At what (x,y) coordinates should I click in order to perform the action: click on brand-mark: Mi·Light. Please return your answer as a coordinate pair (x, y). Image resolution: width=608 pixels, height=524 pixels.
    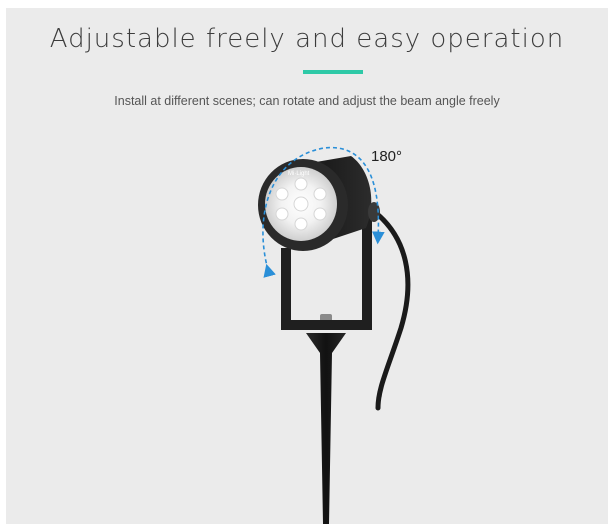
    Looking at the image, I should click on (299, 174).